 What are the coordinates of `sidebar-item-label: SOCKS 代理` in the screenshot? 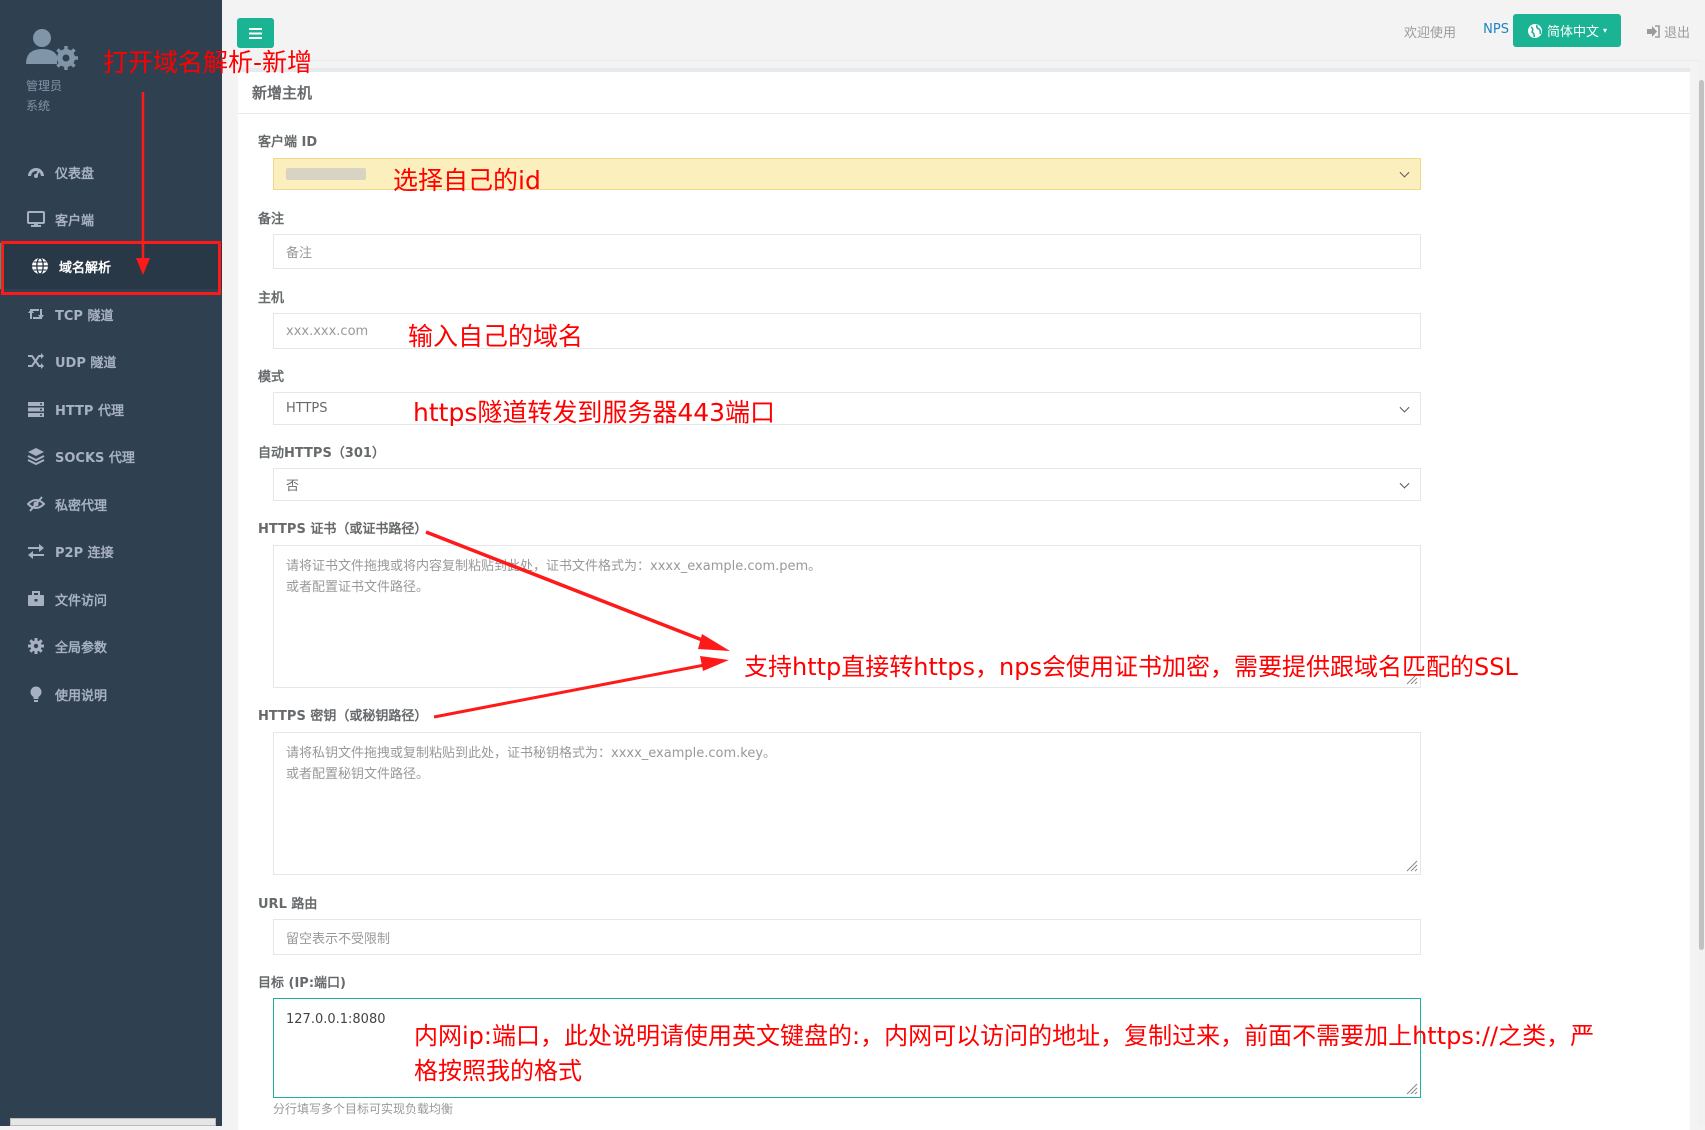 It's located at (95, 458).